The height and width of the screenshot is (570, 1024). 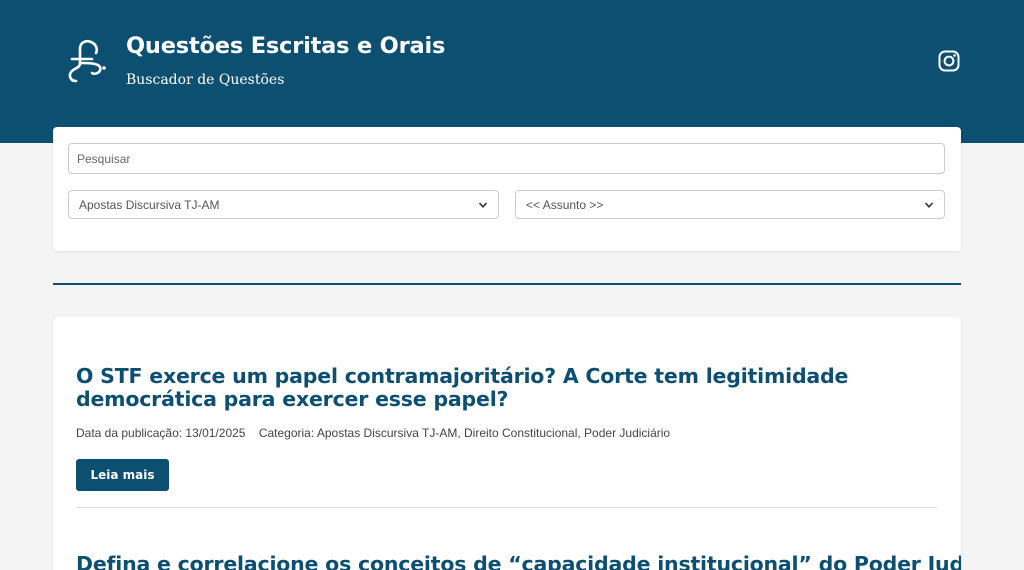 What do you see at coordinates (283, 204) in the screenshot?
I see `category-select: Apostas Discursiva TJ-AM` at bounding box center [283, 204].